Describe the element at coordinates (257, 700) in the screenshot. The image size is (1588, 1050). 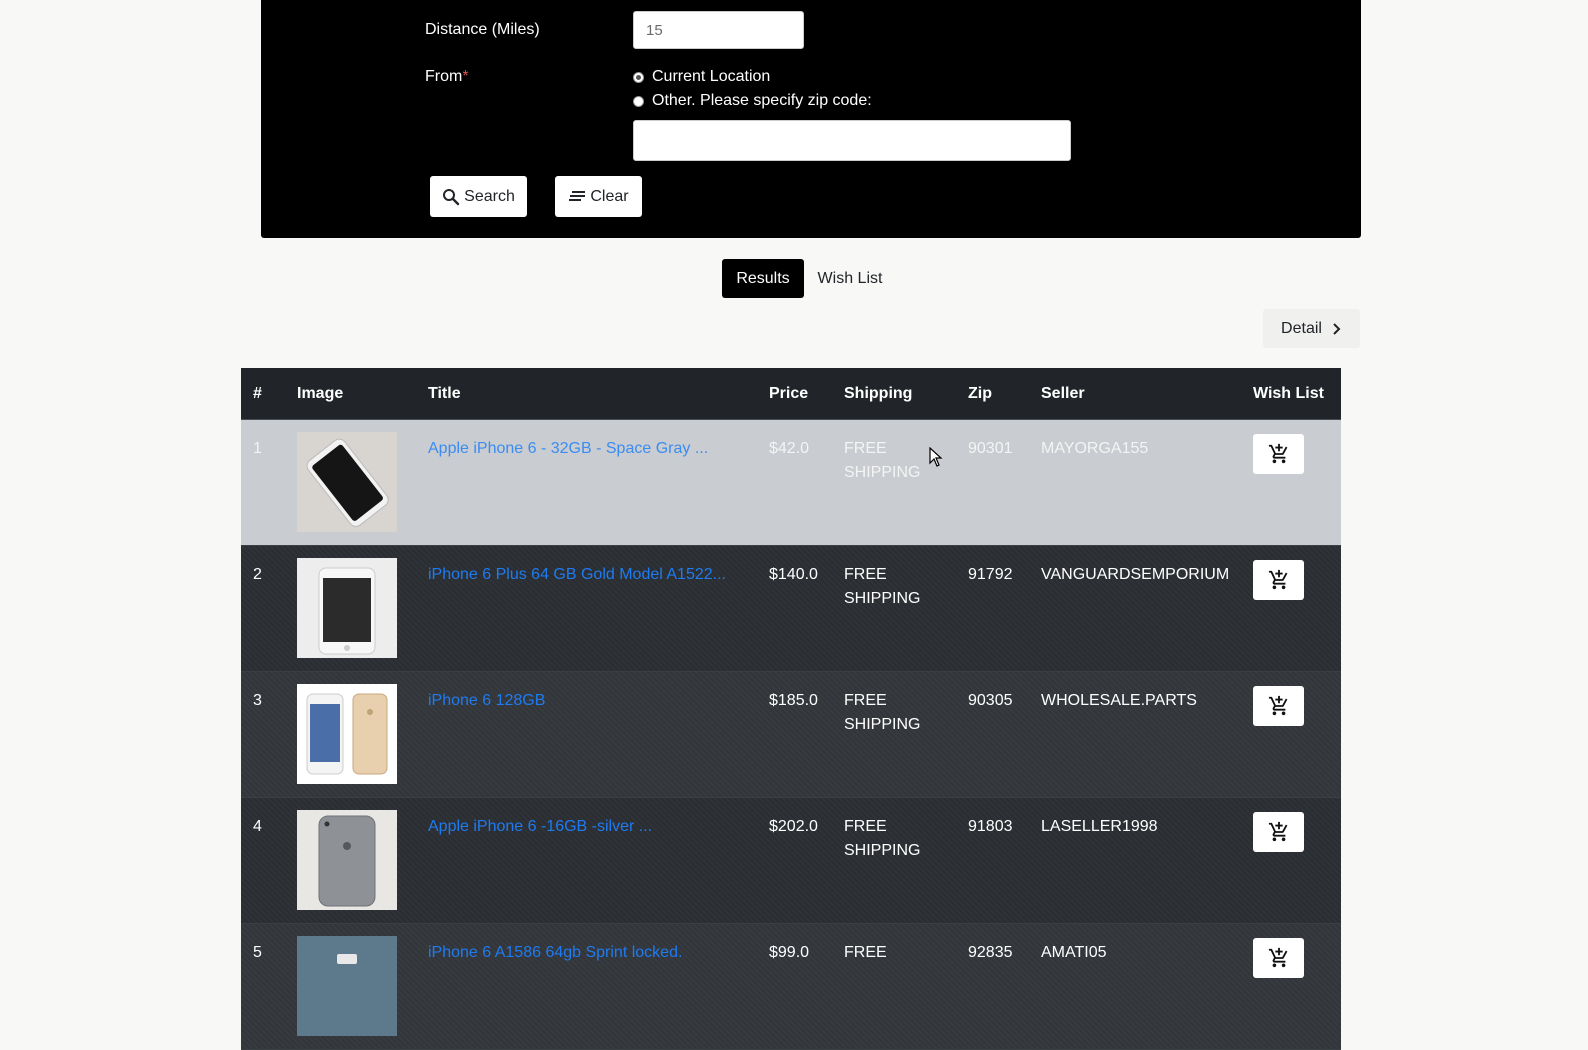
I see `row-num: 3` at that location.